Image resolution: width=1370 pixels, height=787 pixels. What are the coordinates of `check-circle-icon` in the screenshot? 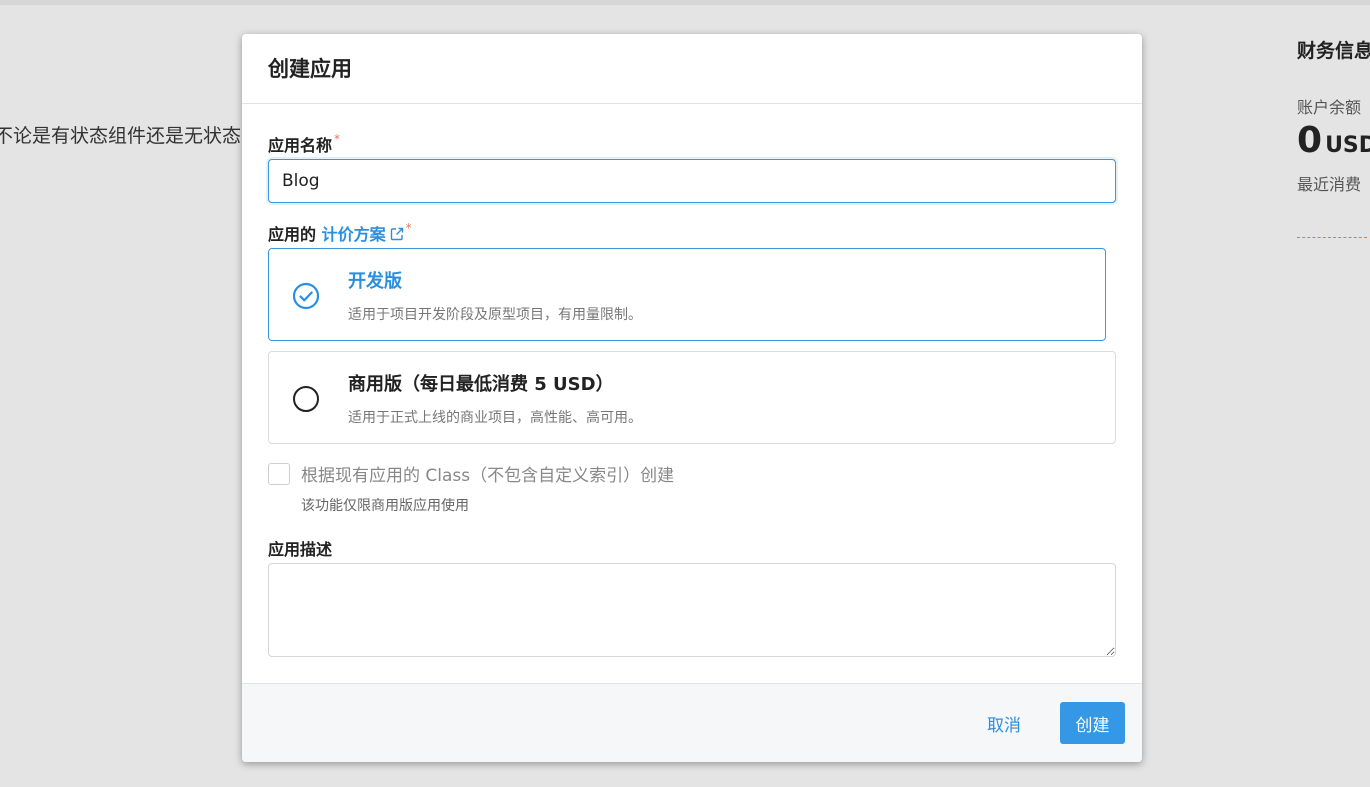 It's located at (306, 296).